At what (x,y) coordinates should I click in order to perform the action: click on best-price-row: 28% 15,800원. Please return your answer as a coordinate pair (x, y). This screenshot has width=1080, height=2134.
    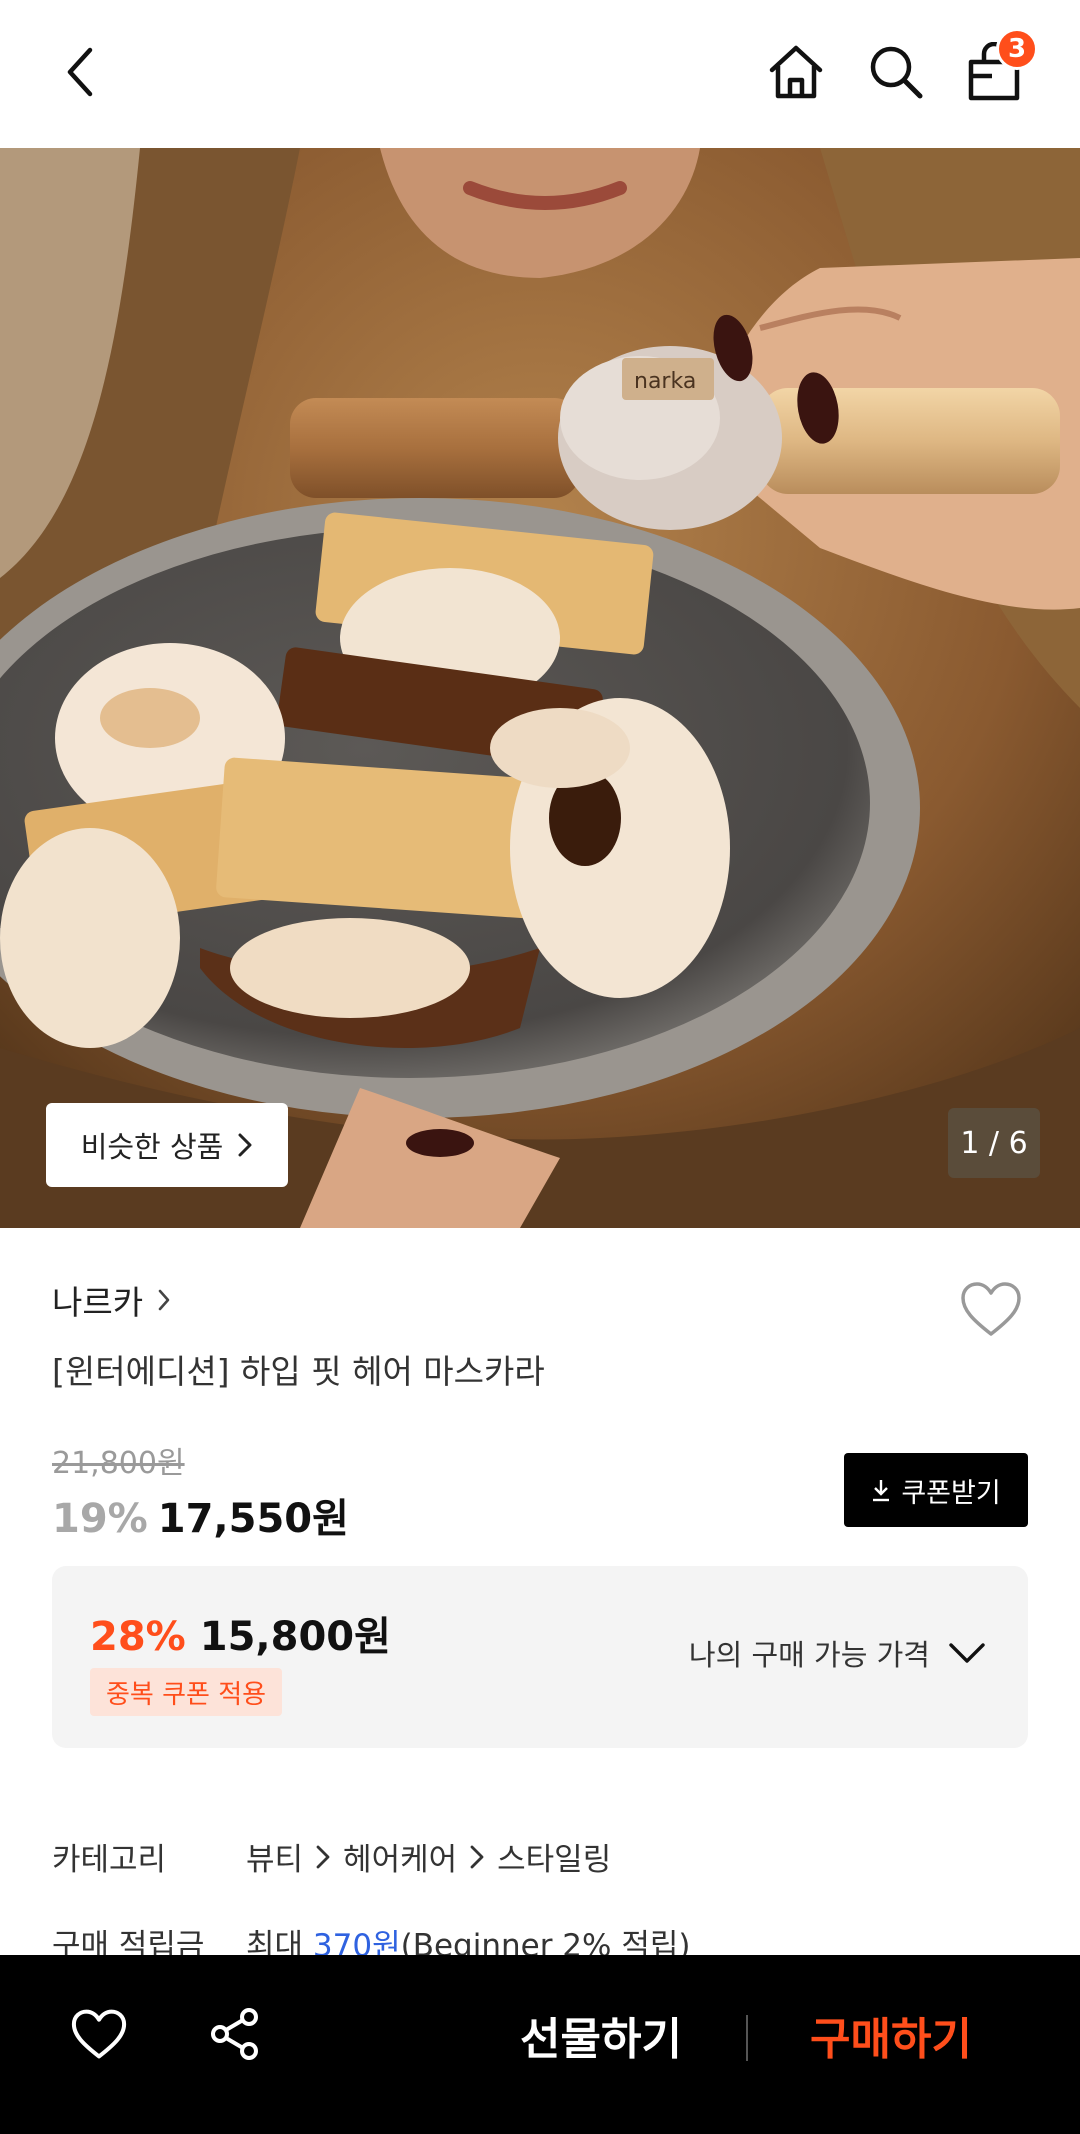
    Looking at the image, I should click on (240, 1633).